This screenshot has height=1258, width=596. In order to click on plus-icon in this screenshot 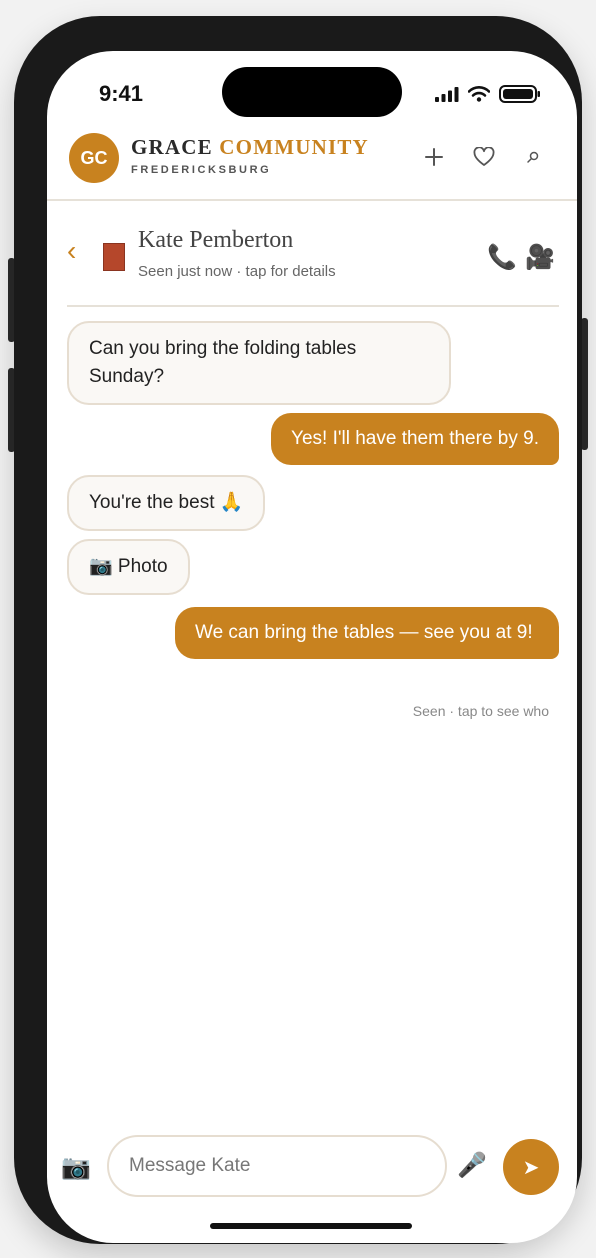, I will do `click(434, 157)`.